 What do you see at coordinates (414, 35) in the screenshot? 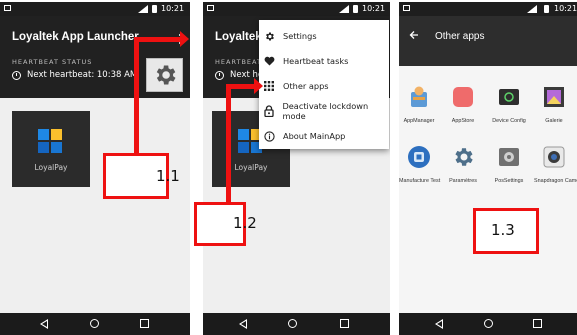
I see `back-arrow-icon` at bounding box center [414, 35].